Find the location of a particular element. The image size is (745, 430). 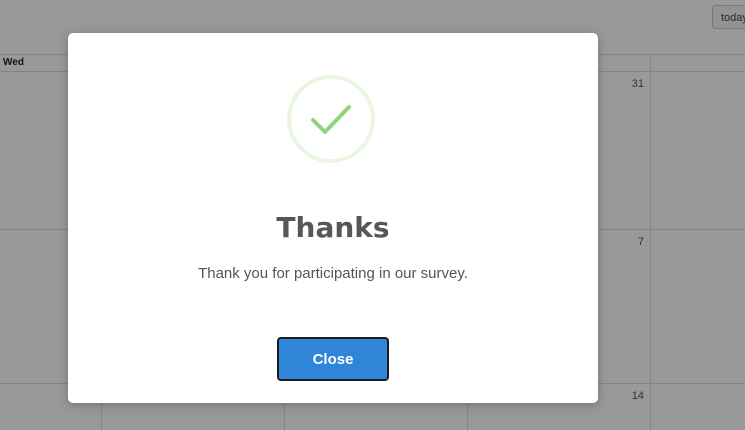

checkmark-icon is located at coordinates (331, 119).